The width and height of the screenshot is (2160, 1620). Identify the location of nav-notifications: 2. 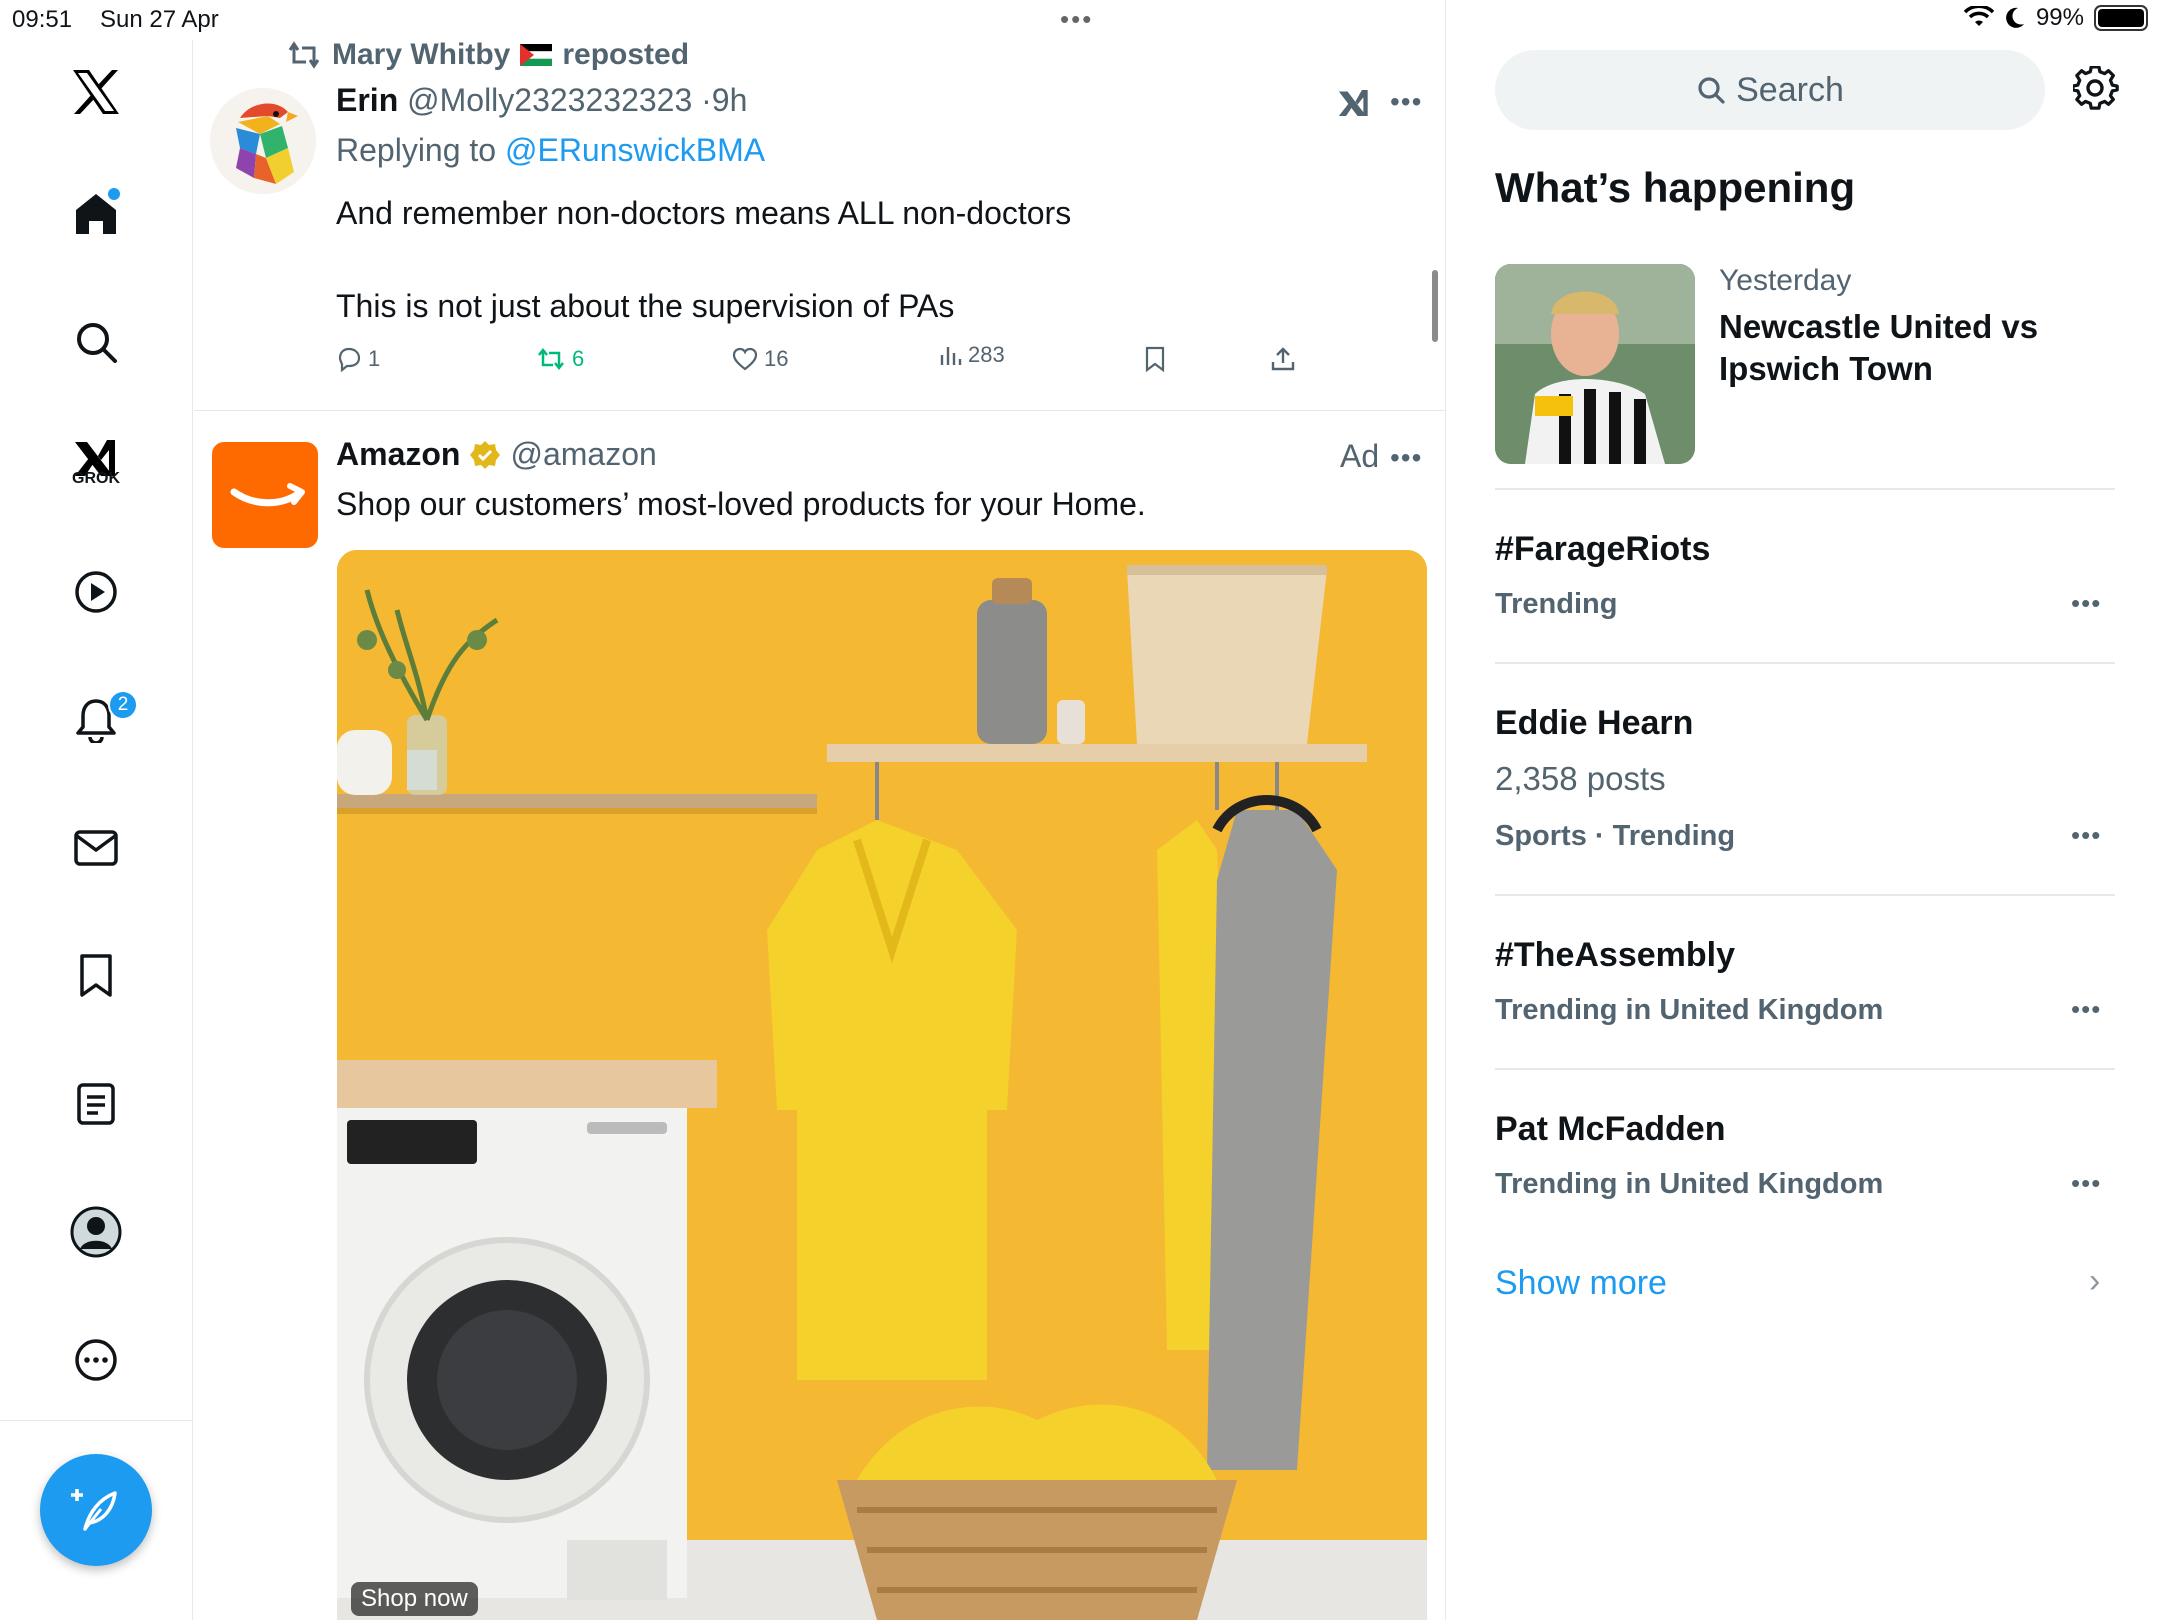
(101, 720).